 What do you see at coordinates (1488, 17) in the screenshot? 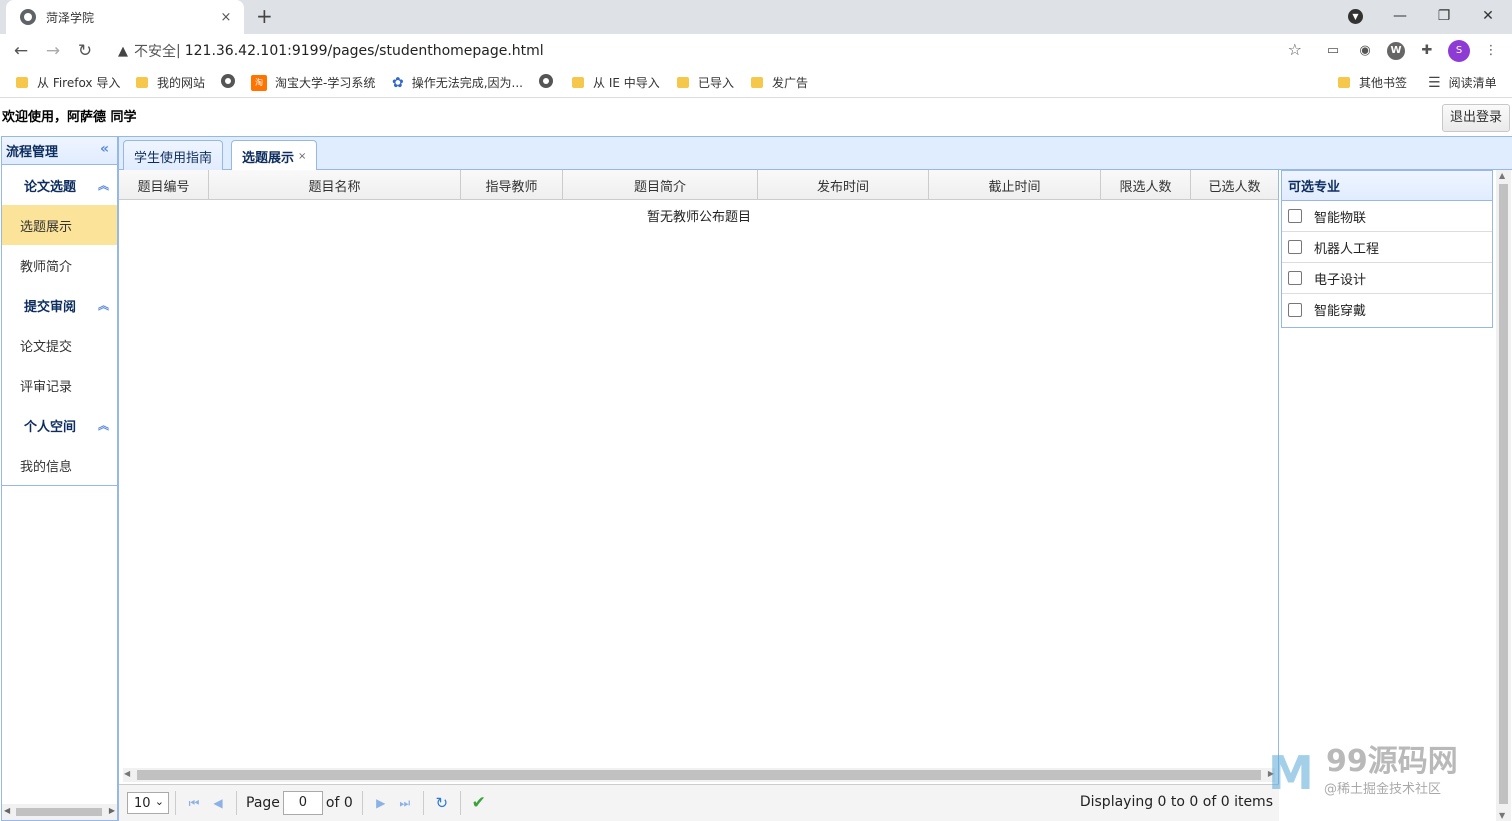
I see `close-window-button: ✕` at bounding box center [1488, 17].